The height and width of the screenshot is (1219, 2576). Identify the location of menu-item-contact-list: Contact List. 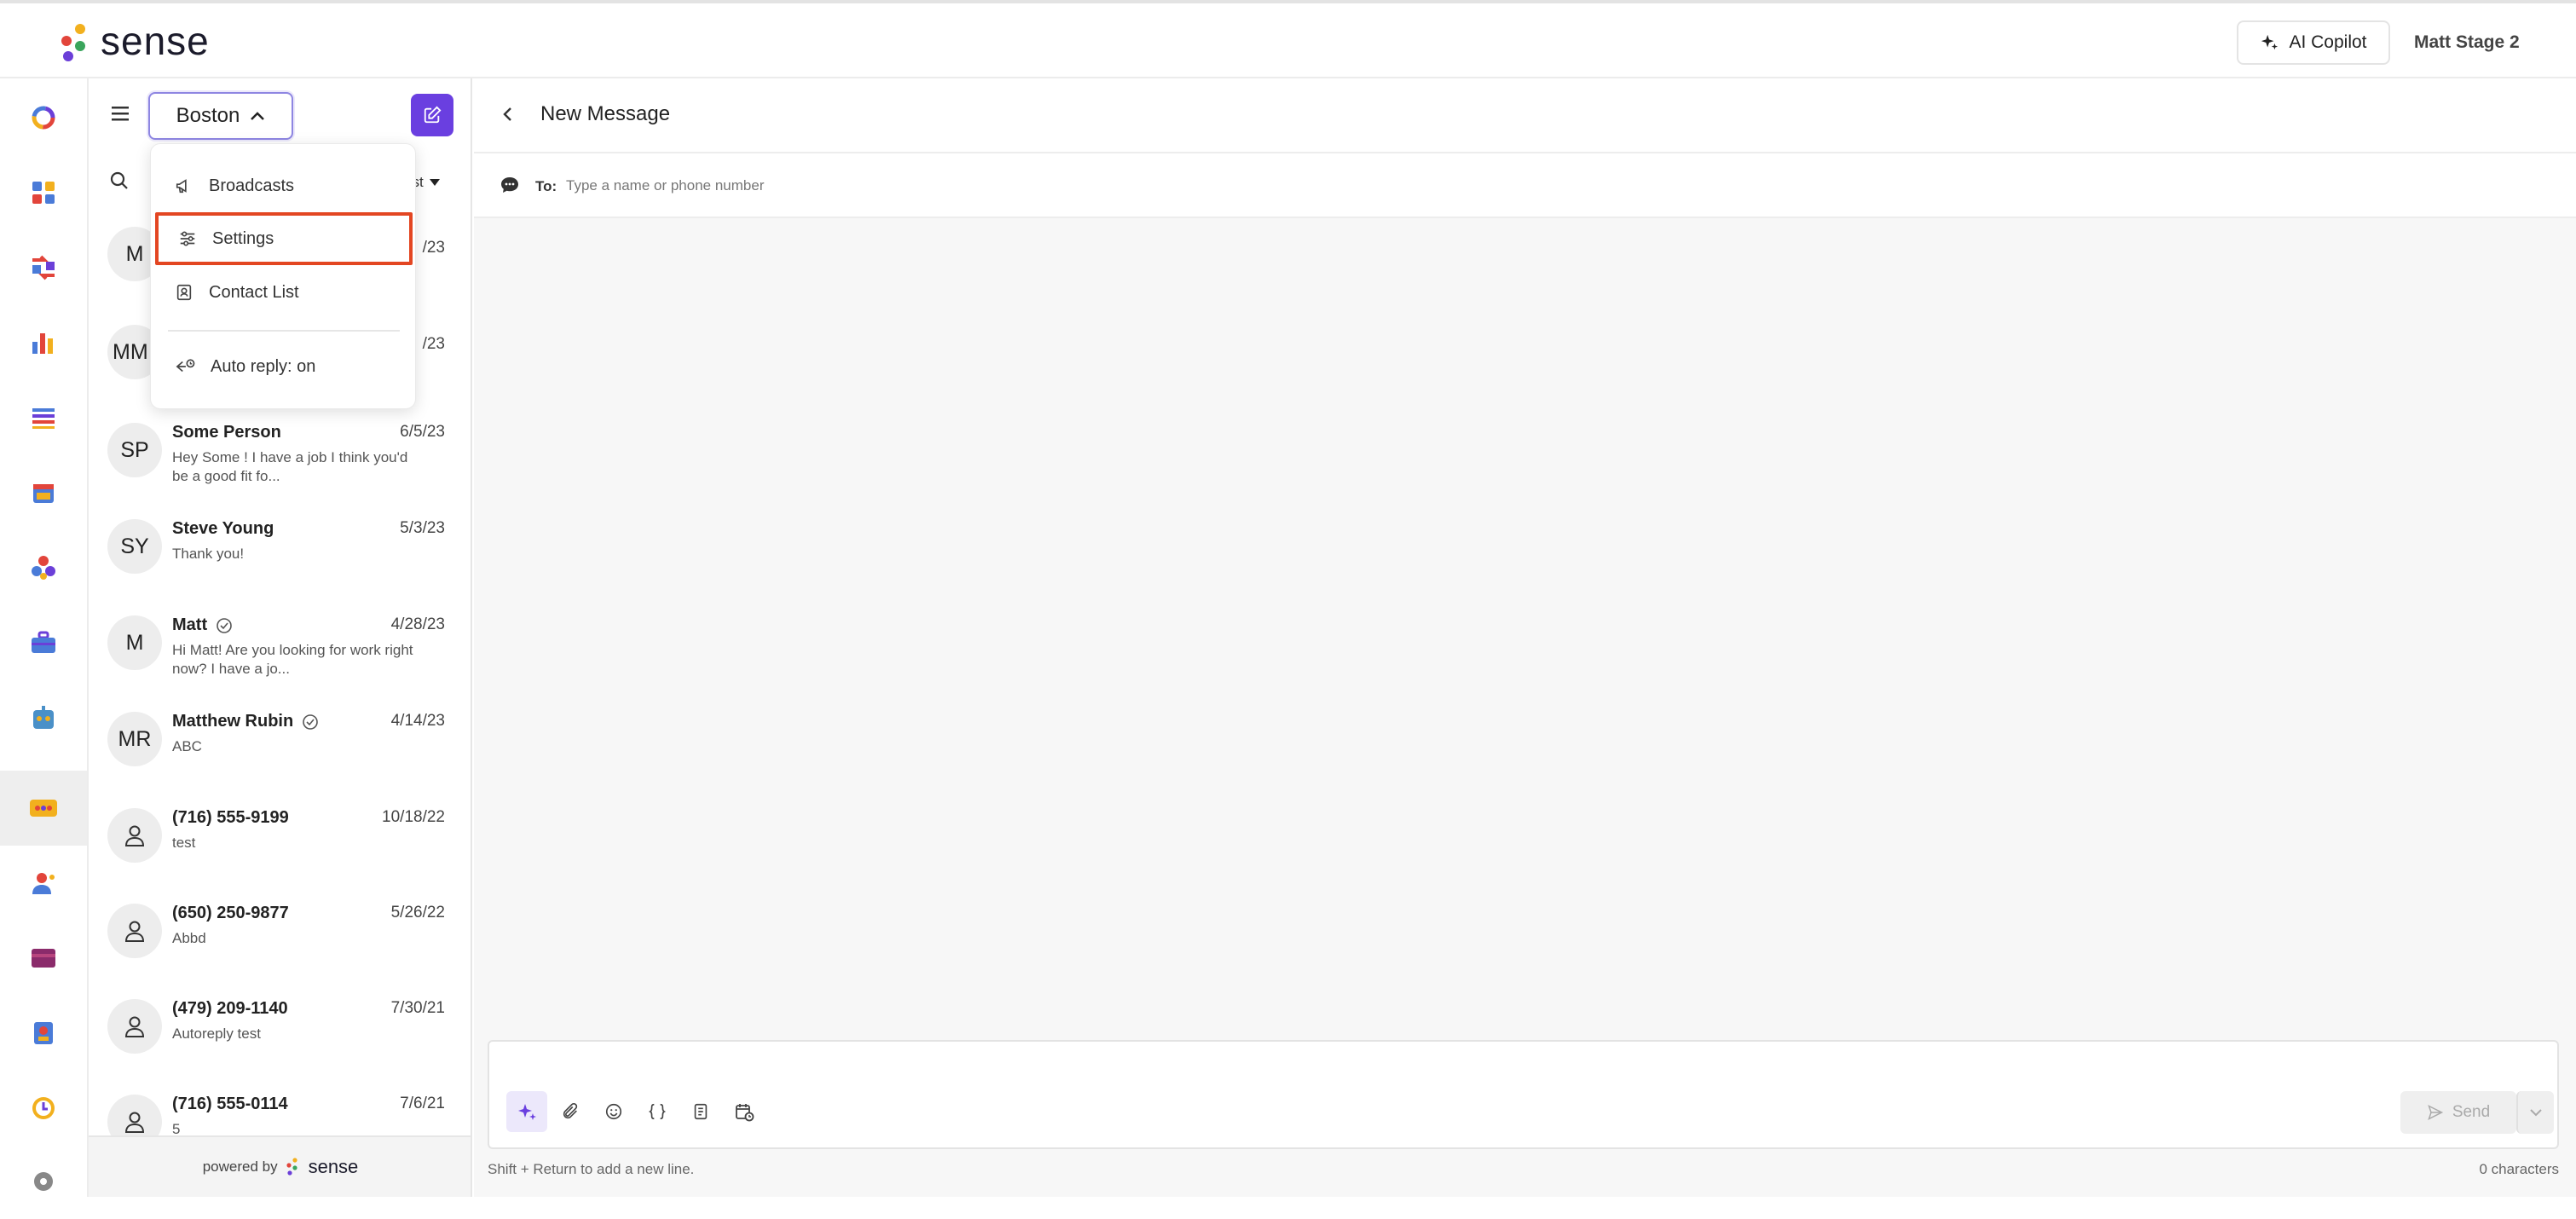
(284, 292).